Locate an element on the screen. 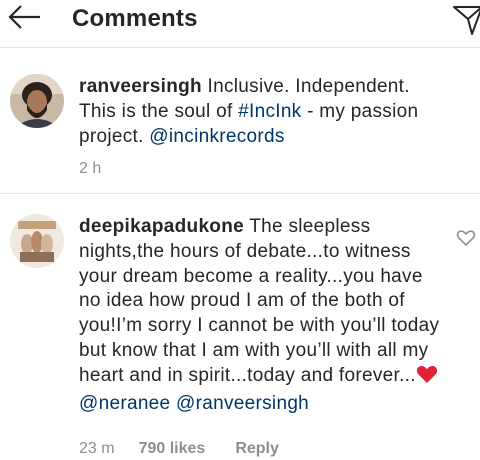  direct-send-icon is located at coordinates (466, 20).